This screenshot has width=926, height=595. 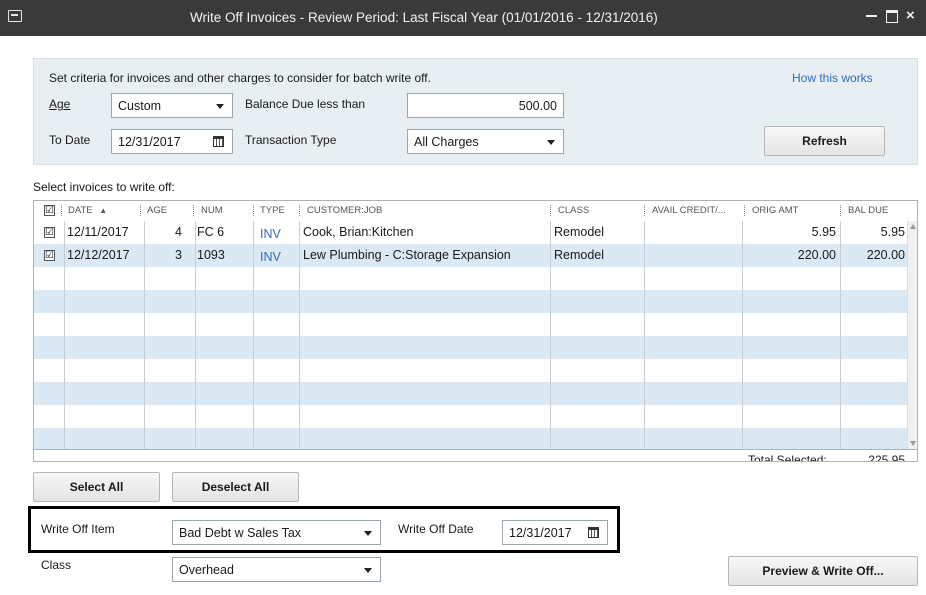 I want to click on row-bal-due: 5.95, so click(x=892, y=232).